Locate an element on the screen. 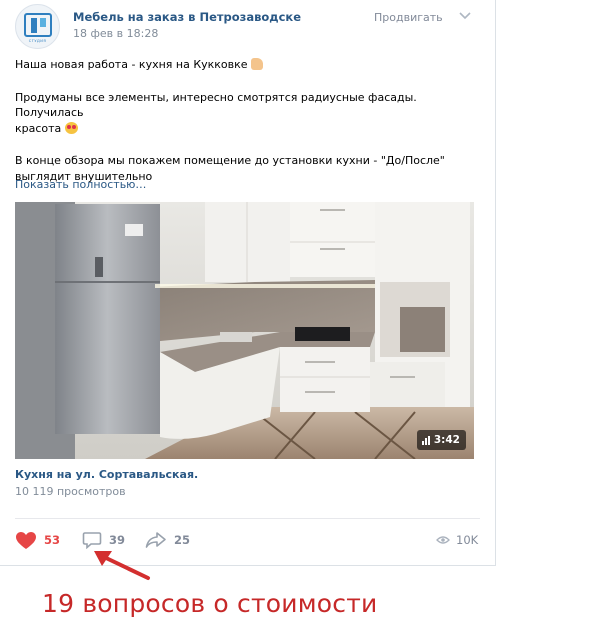 Image resolution: width=609 pixels, height=637 pixels. author-name: Мебель на заказ в Петрозаводске is located at coordinates (187, 17).